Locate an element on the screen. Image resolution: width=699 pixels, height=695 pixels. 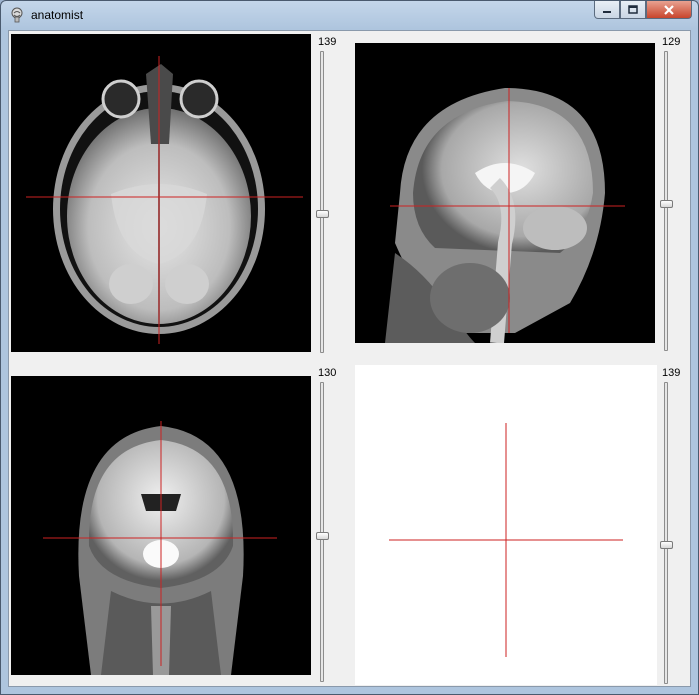
coronal-slice-image is located at coordinates (160, 548).